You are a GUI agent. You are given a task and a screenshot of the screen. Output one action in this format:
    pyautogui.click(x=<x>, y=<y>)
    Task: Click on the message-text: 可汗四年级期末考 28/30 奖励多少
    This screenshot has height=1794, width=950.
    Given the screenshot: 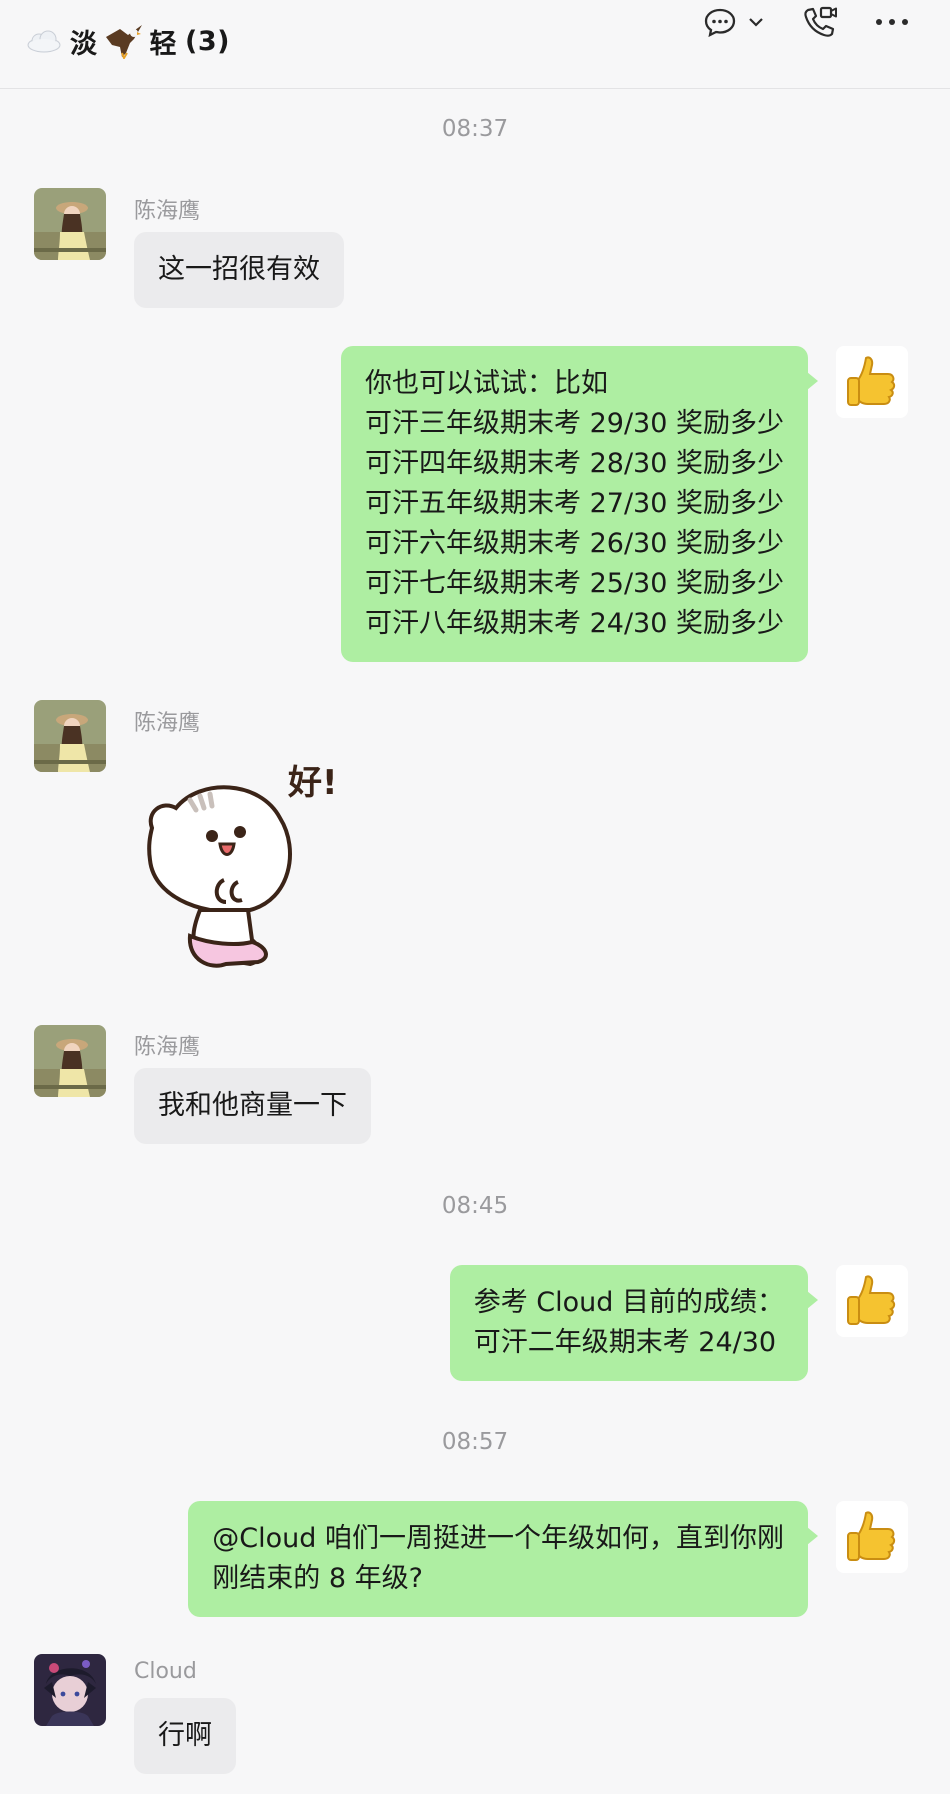 What is the action you would take?
    pyautogui.click(x=574, y=463)
    